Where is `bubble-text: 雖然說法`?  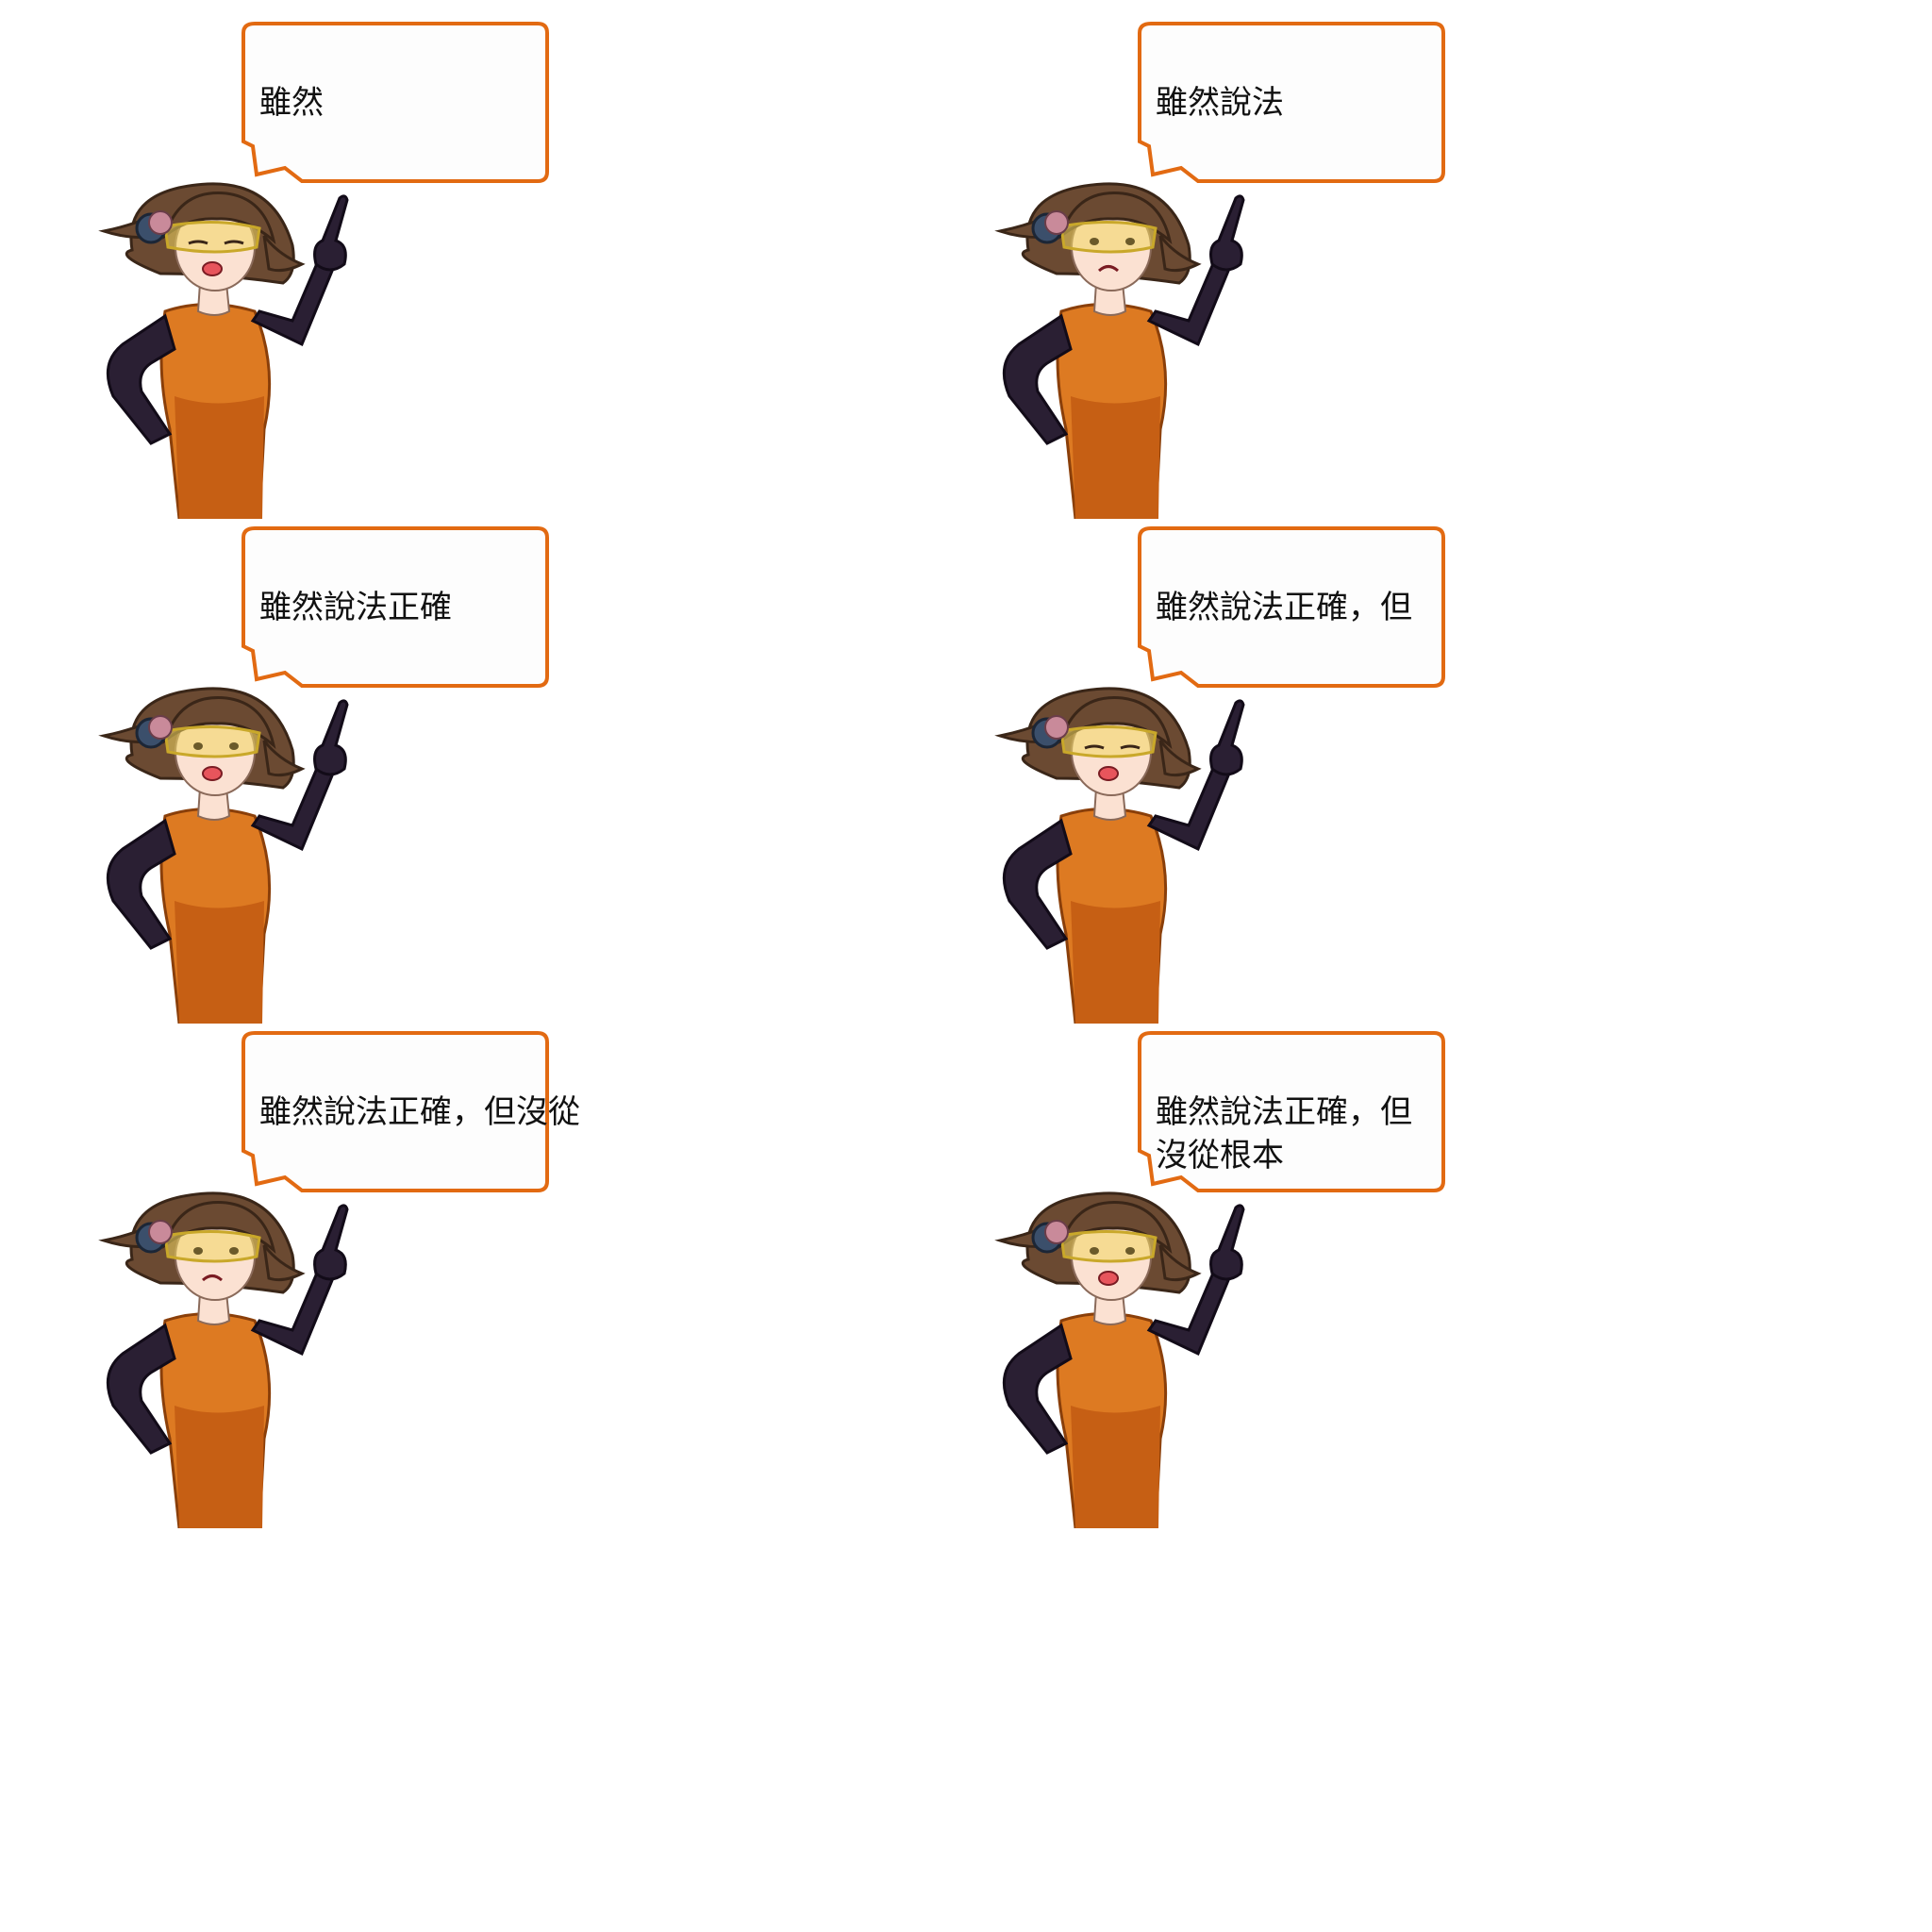 bubble-text: 雖然說法 is located at coordinates (1220, 103).